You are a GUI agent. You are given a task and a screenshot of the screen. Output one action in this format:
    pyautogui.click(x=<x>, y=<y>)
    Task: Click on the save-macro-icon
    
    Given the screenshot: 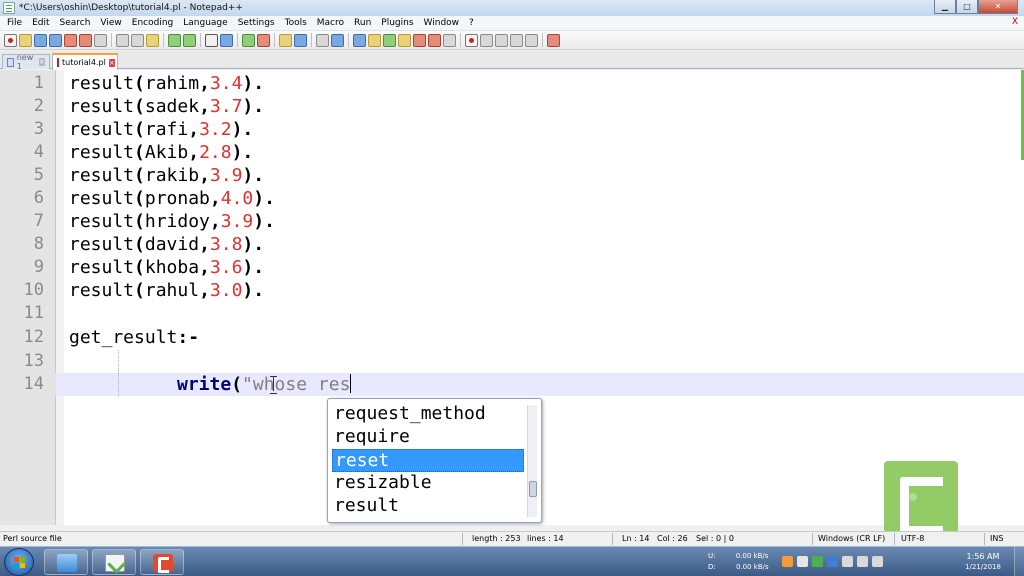 What is the action you would take?
    pyautogui.click(x=531, y=40)
    